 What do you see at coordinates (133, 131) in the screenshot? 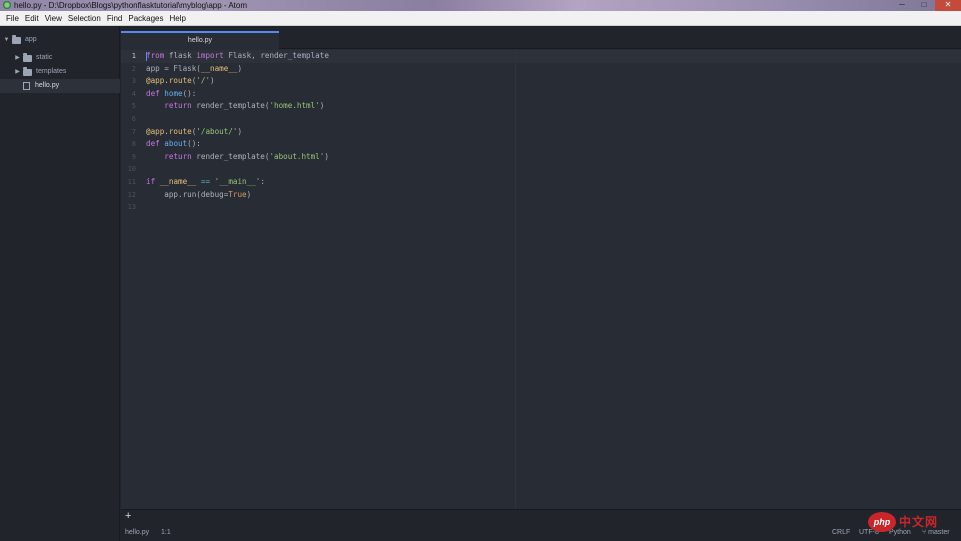
I see `line-number: 7` at bounding box center [133, 131].